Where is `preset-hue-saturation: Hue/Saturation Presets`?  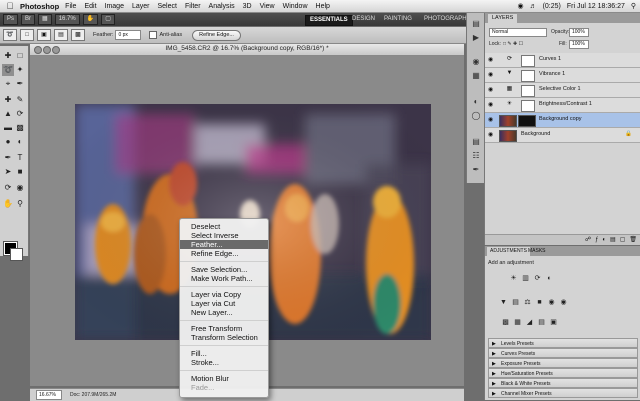
preset-hue-saturation: Hue/Saturation Presets is located at coordinates (563, 373).